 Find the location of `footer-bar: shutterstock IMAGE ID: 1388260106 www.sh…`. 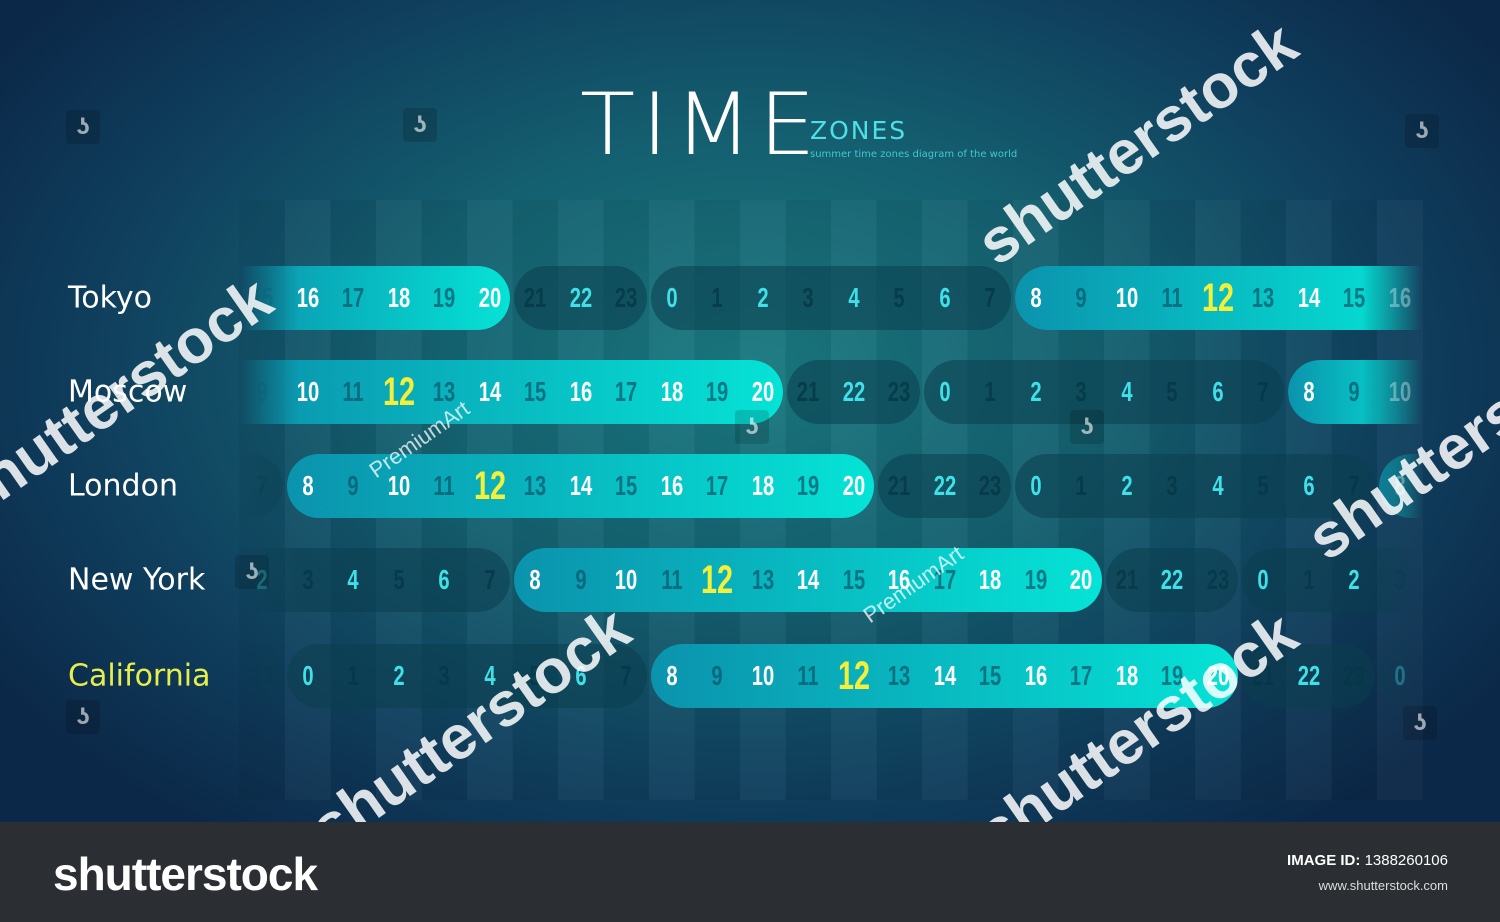

footer-bar: shutterstock IMAGE ID: 1388260106 www.sh… is located at coordinates (750, 872).